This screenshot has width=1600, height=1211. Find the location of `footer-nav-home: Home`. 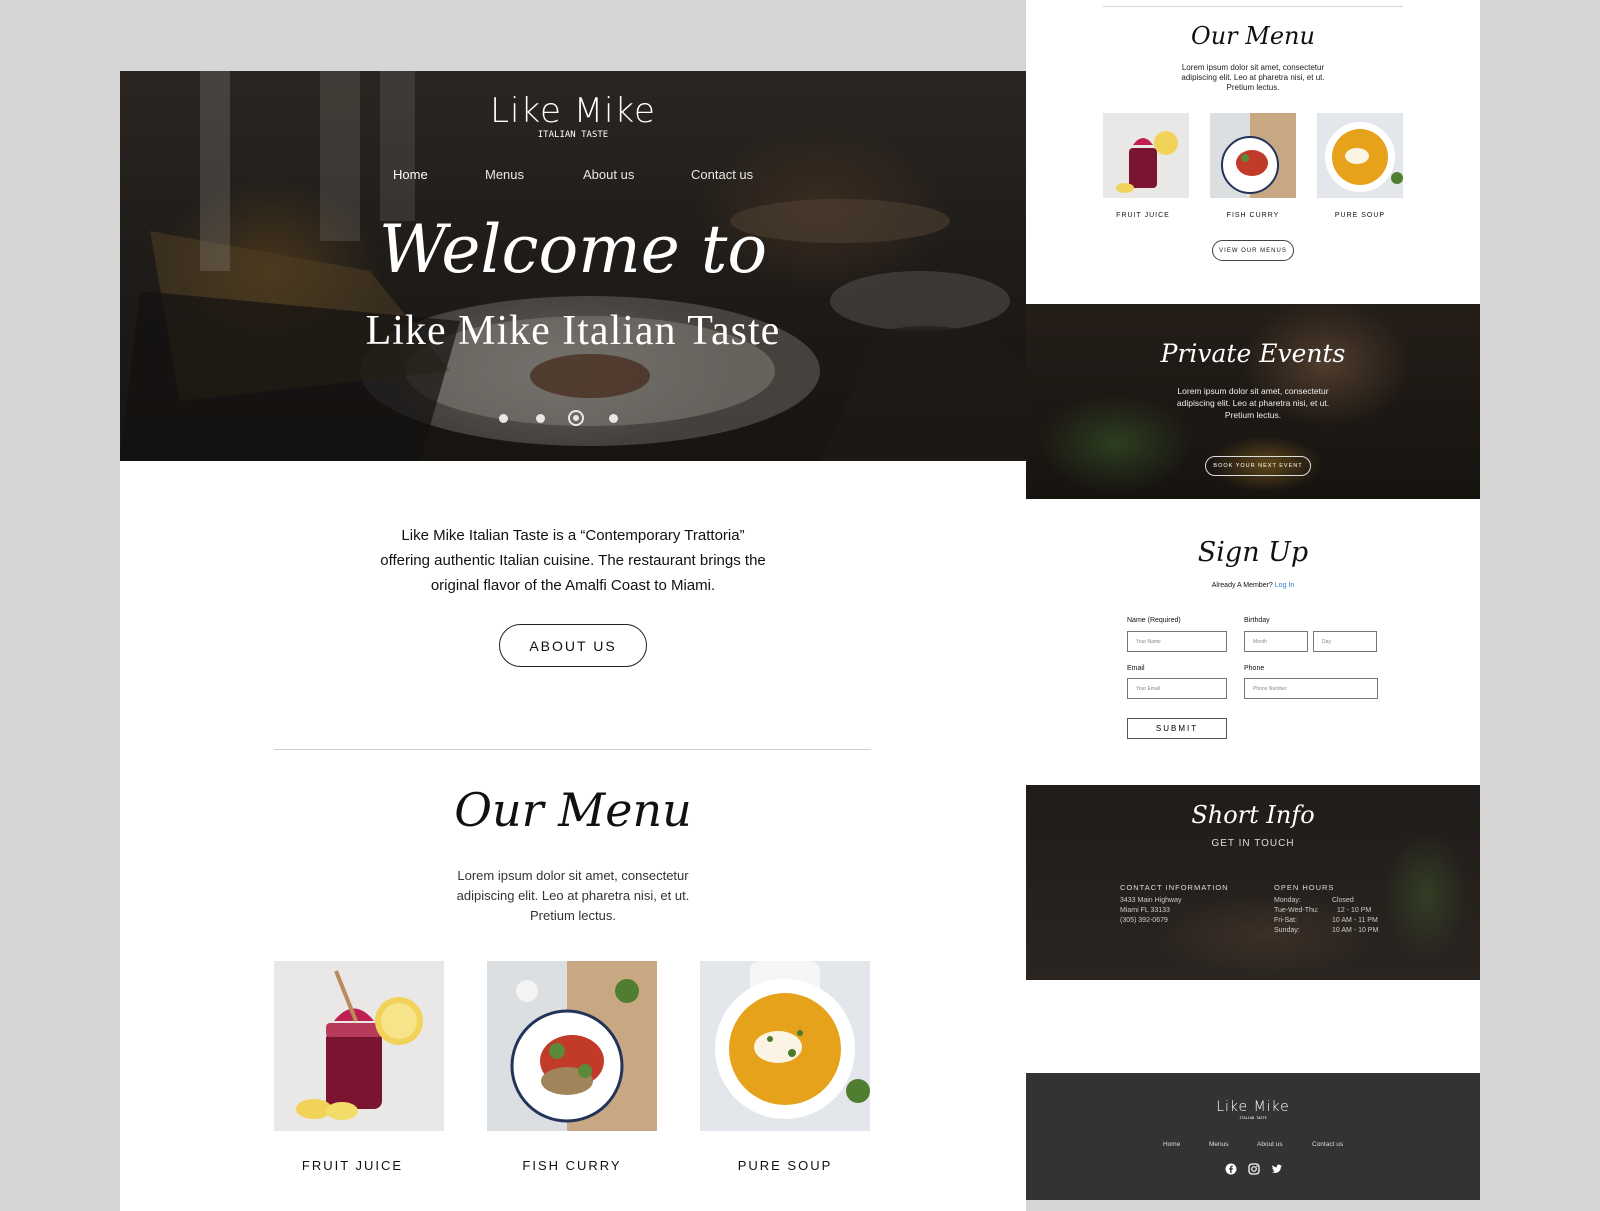

footer-nav-home: Home is located at coordinates (1171, 1144).